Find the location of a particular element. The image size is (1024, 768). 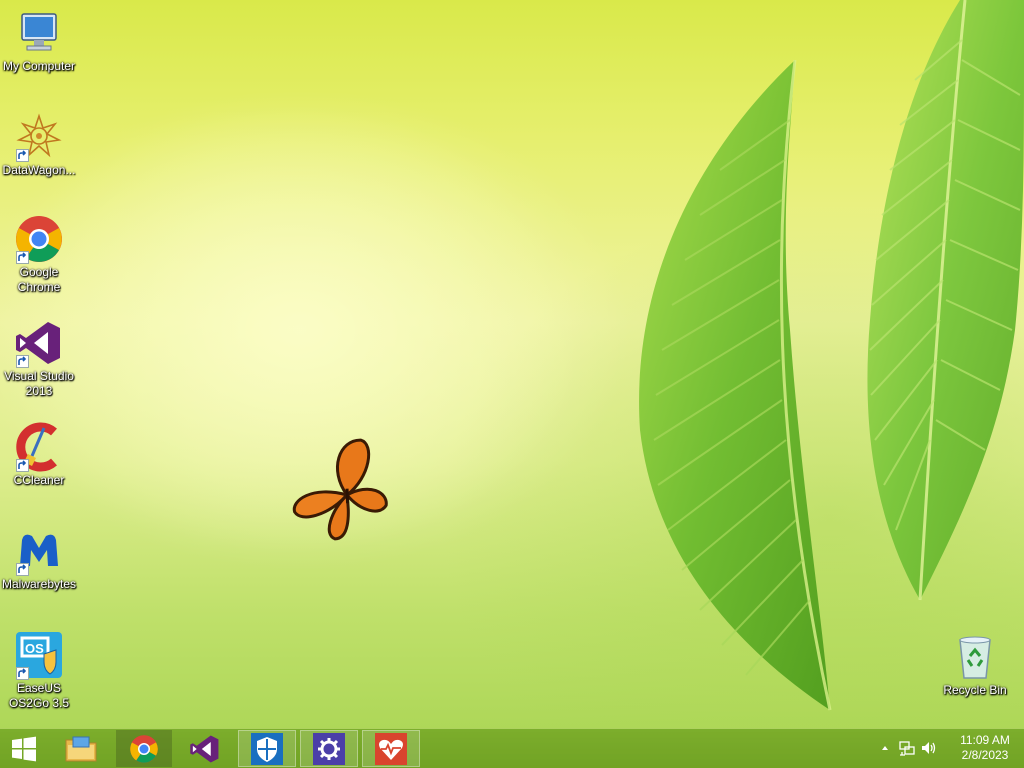

desktop-icon-label: Visual Studio 2013 is located at coordinates (39, 383).